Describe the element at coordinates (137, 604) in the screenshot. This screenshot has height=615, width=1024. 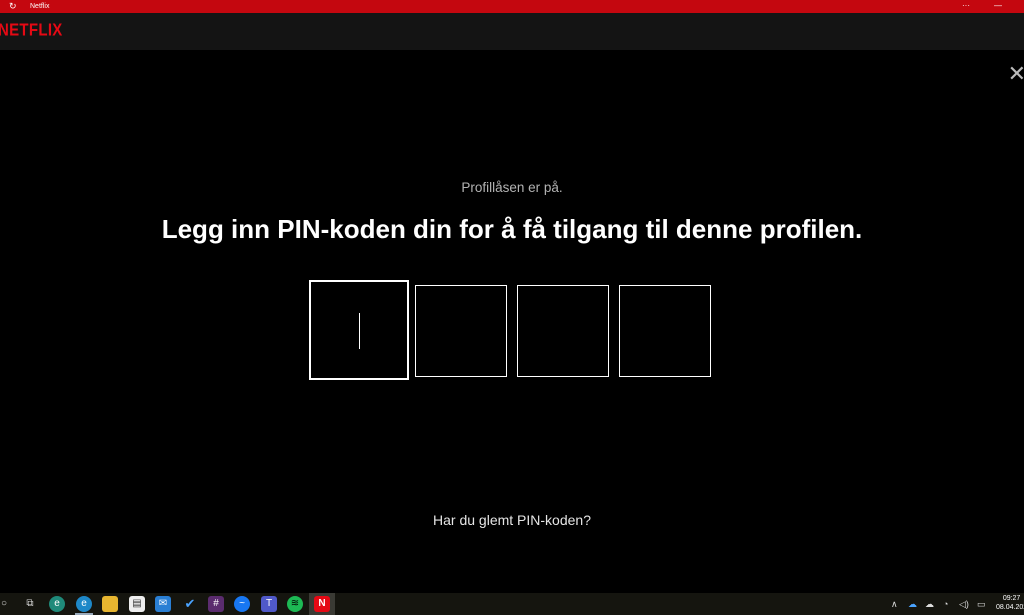
I see `store-icon: ▤` at that location.